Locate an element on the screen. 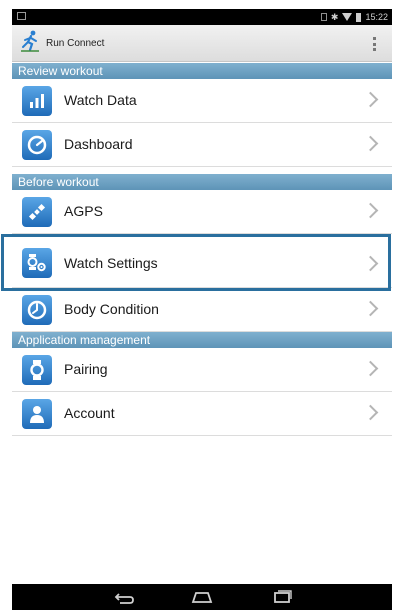 This screenshot has width=400, height=612. list-item-label: Body Condition is located at coordinates (111, 309).